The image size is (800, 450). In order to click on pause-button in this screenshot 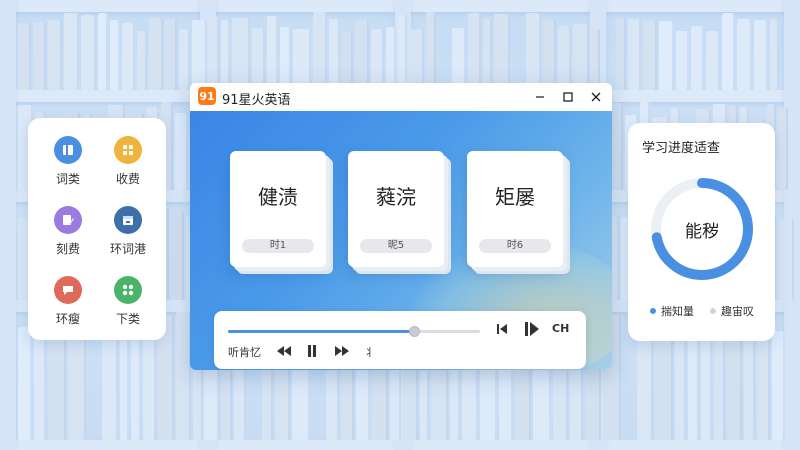, I will do `click(312, 351)`.